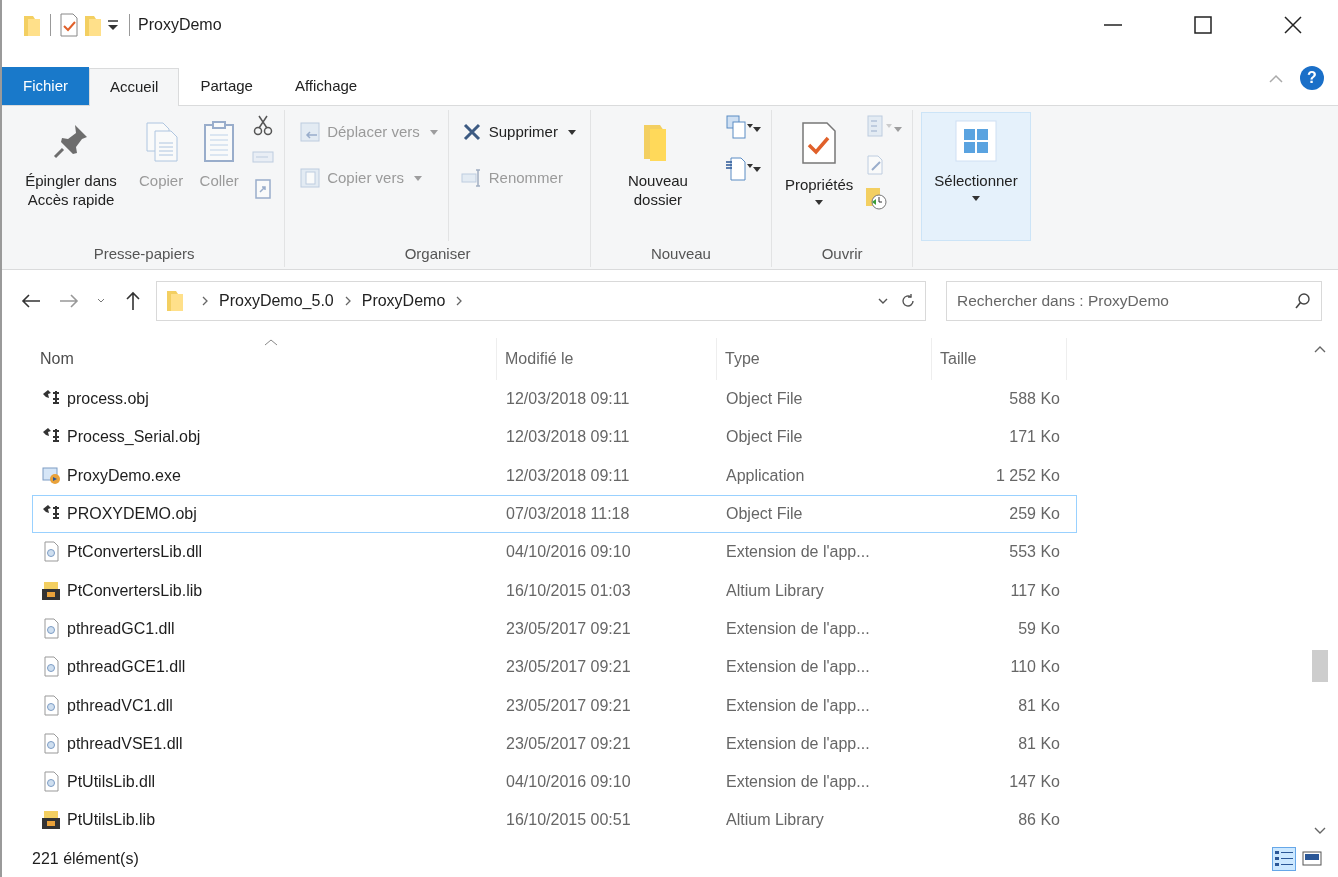 The height and width of the screenshot is (877, 1338). I want to click on file-row: pthreadGCE1.dll 23/05/2017 09:21 Extension de l'app... 110 Ko, so click(554, 667).